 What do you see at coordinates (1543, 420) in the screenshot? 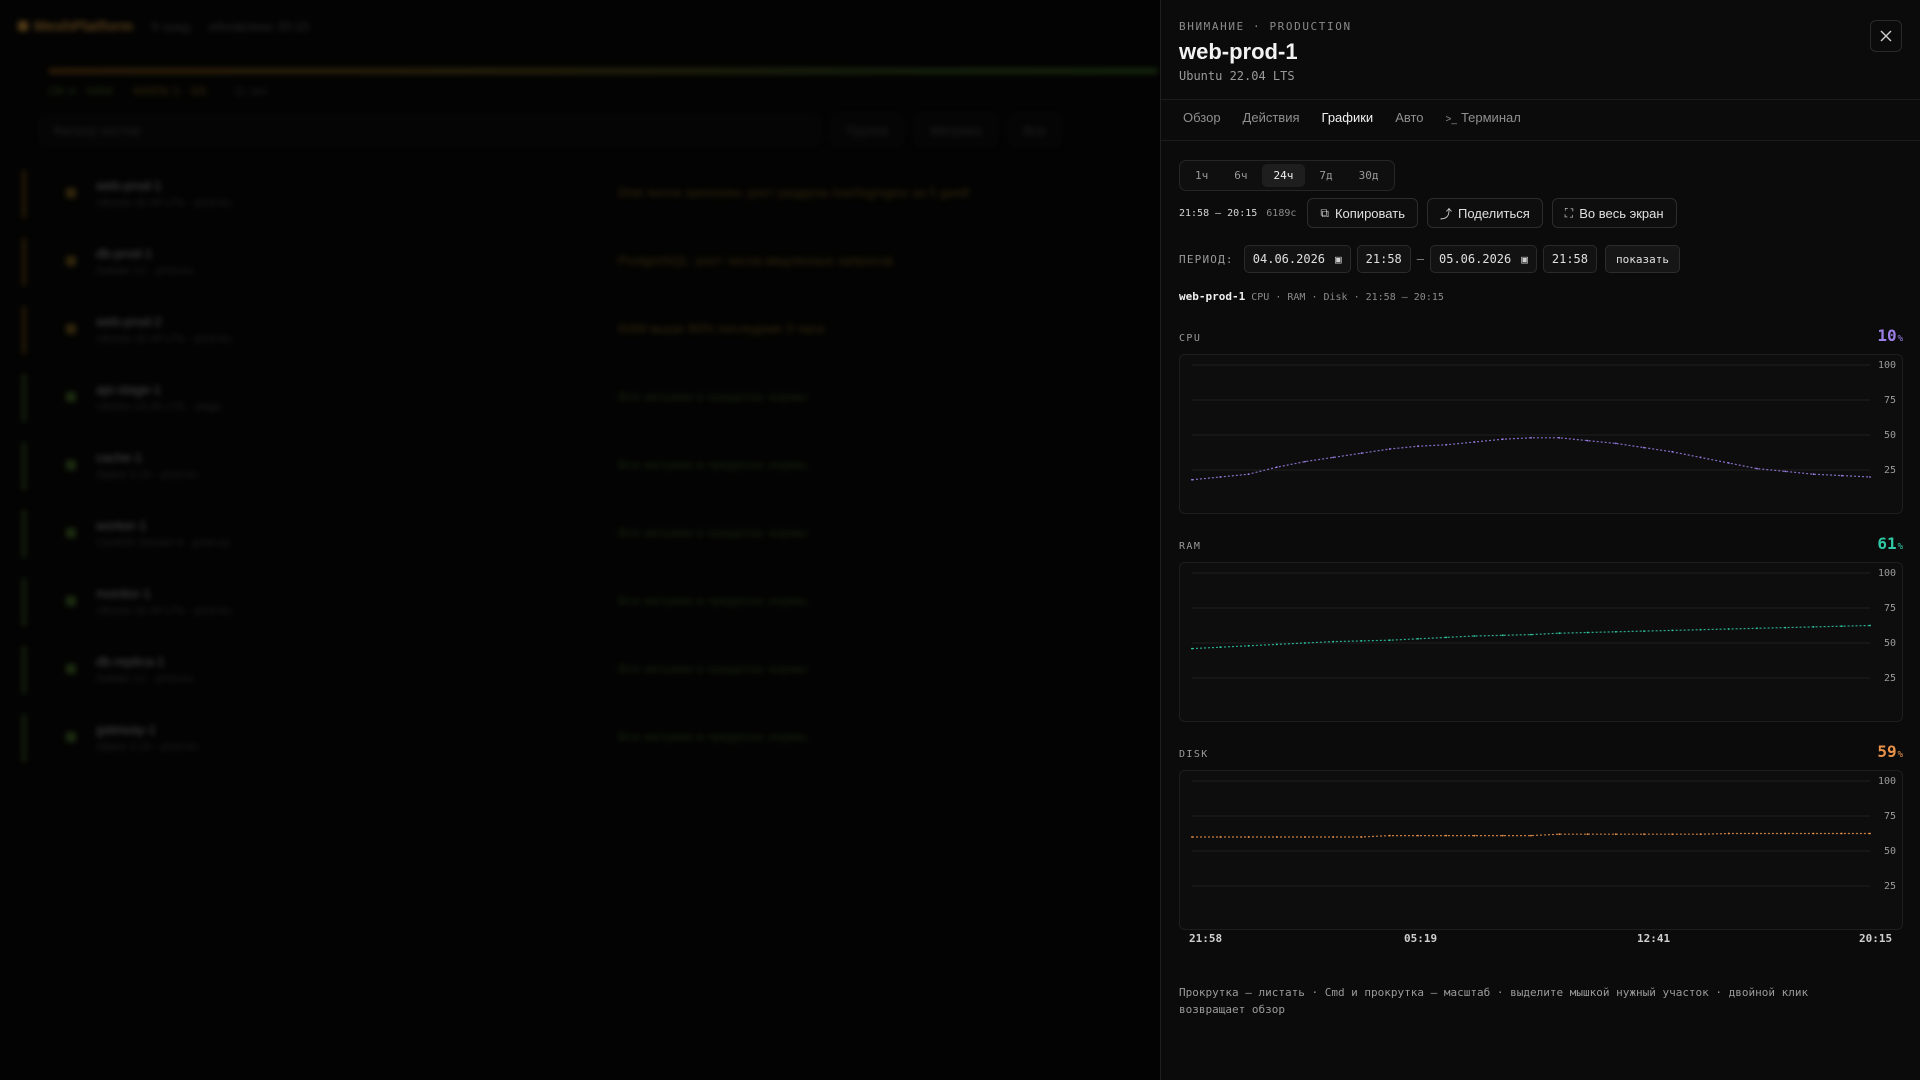
I see `cpu-chart-svg: 100 75 50 25` at bounding box center [1543, 420].